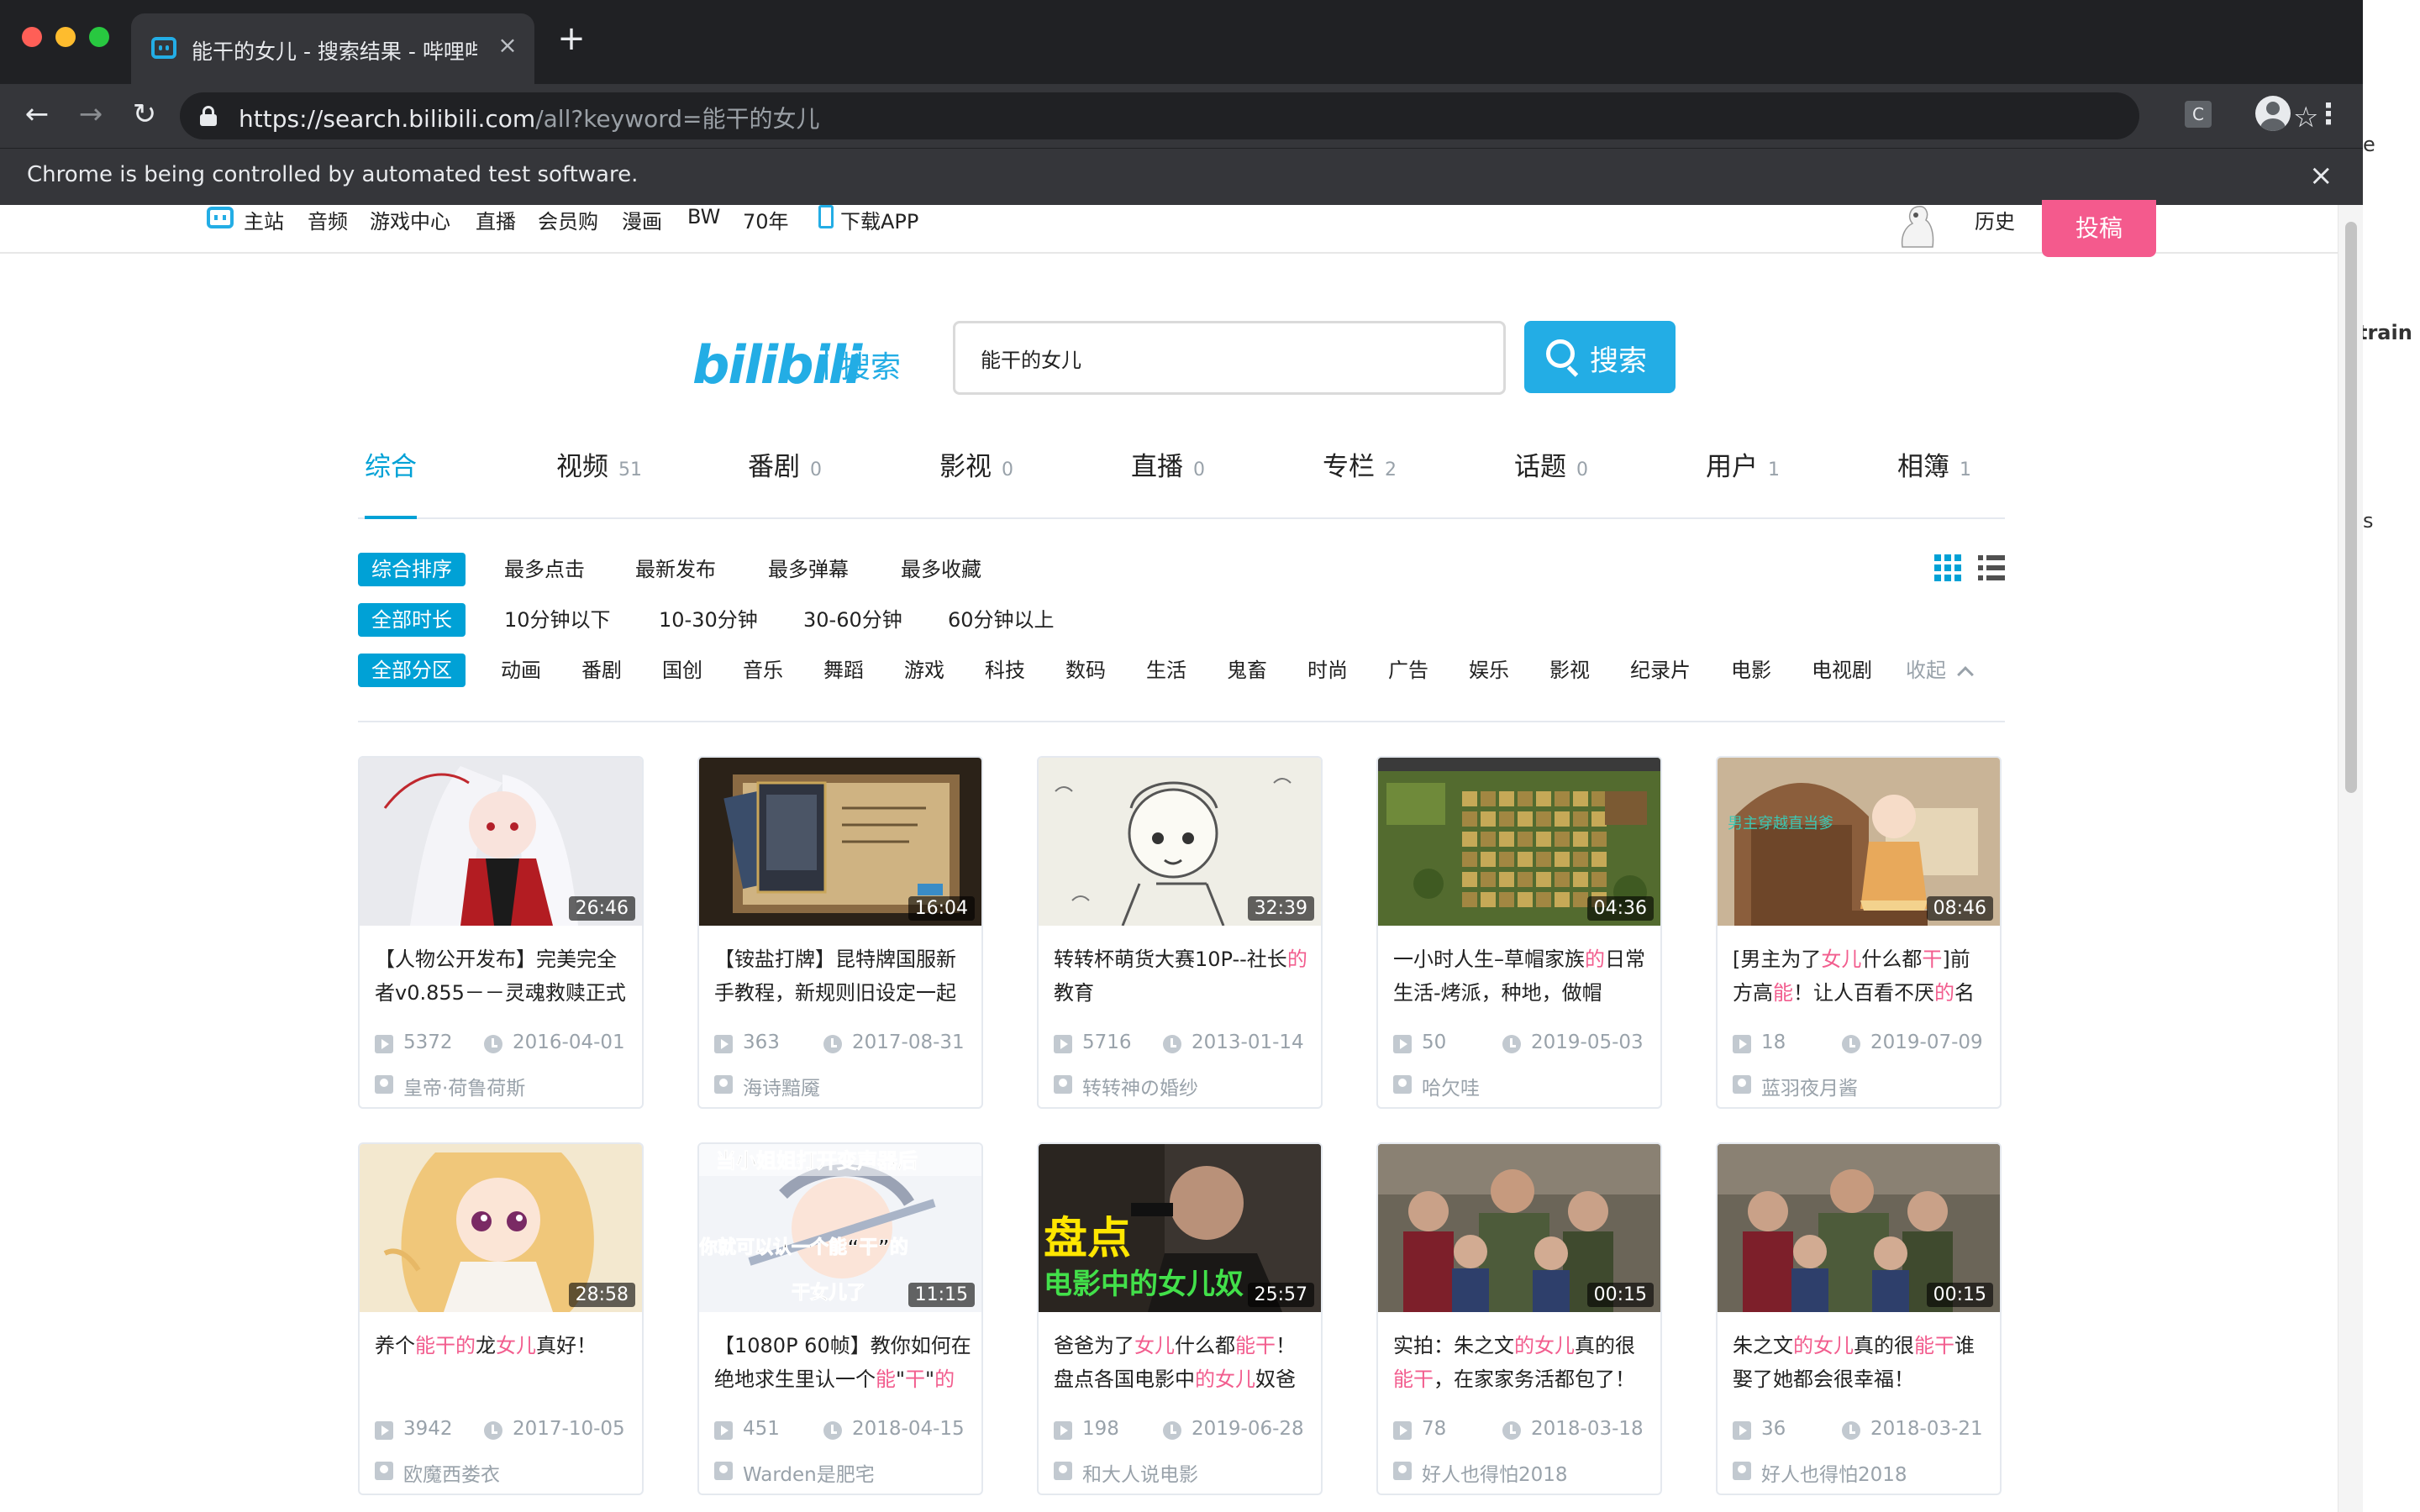 This screenshot has height=1512, width=2420. What do you see at coordinates (601, 670) in the screenshot?
I see `zone-item: 番剧` at bounding box center [601, 670].